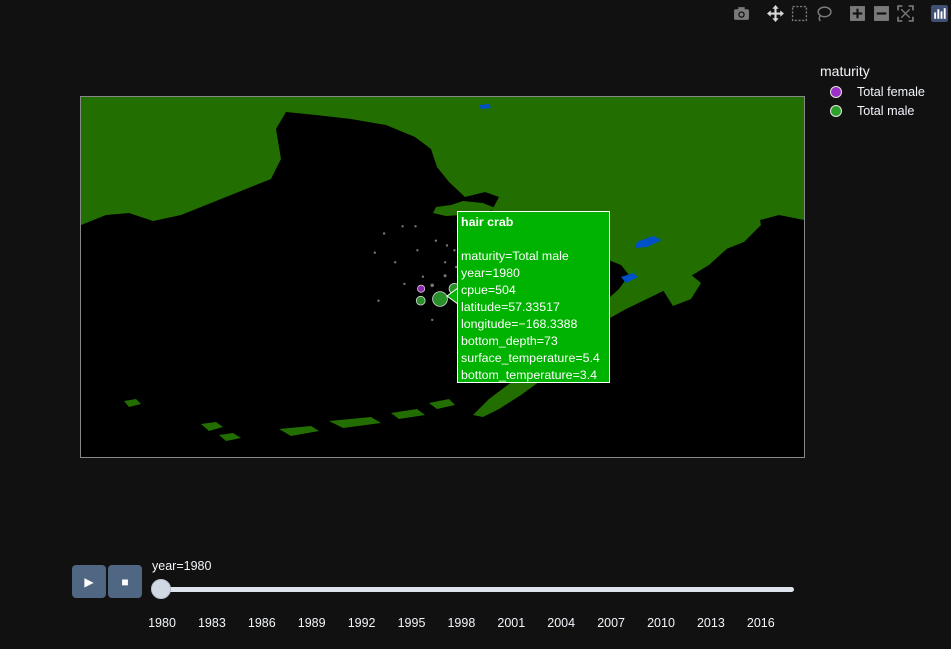 The image size is (951, 649). What do you see at coordinates (487, 222) in the screenshot?
I see `tooltip-title: hair crab` at bounding box center [487, 222].